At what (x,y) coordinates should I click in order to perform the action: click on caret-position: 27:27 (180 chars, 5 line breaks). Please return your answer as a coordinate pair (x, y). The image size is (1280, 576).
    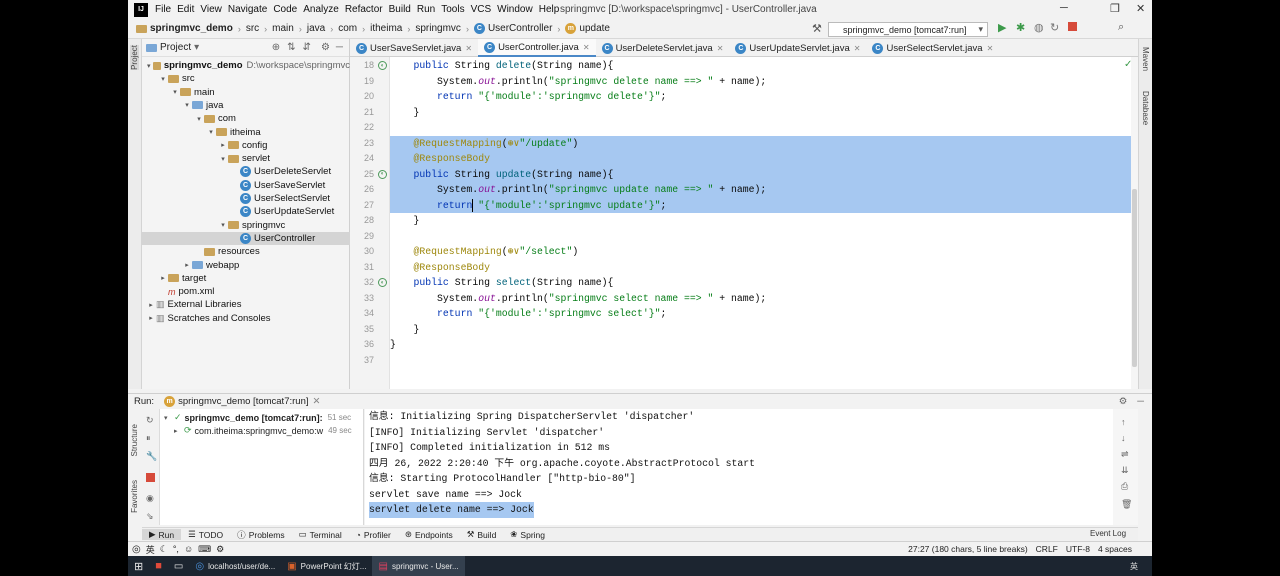
    Looking at the image, I should click on (968, 549).